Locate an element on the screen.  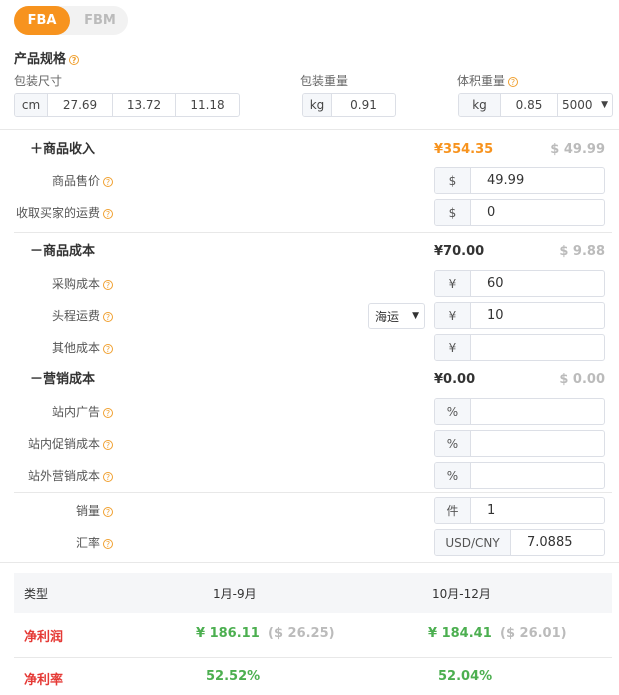
offsite-input: % is located at coordinates (519, 475).